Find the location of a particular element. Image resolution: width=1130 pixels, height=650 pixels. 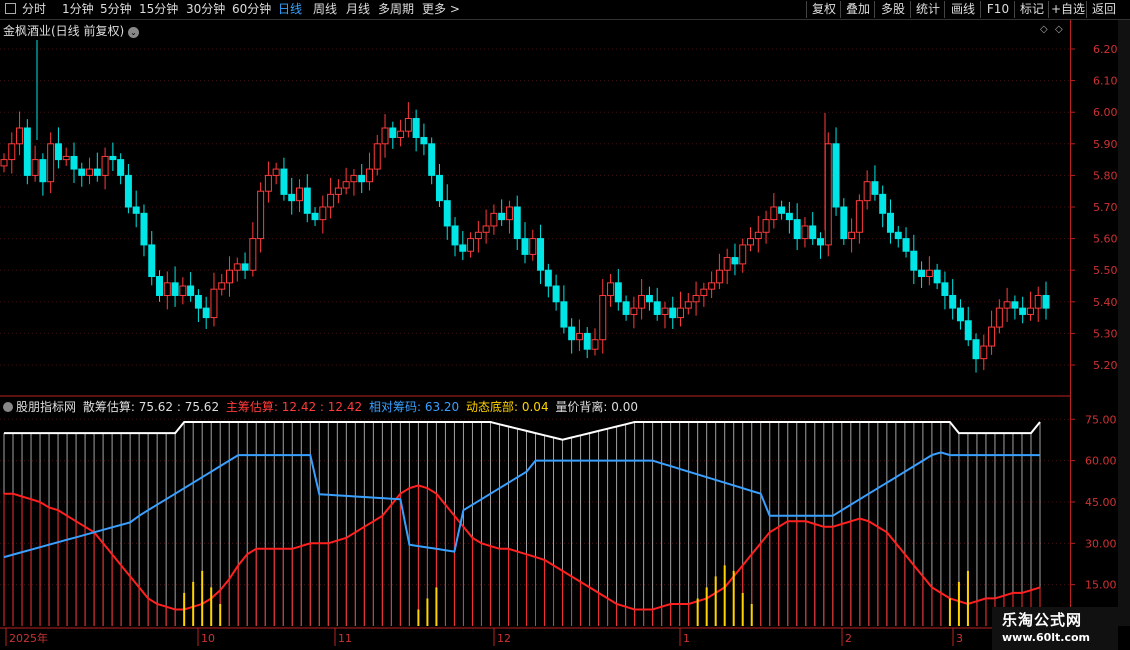

diamond-icon: ◇ is located at coordinates (1059, 29).